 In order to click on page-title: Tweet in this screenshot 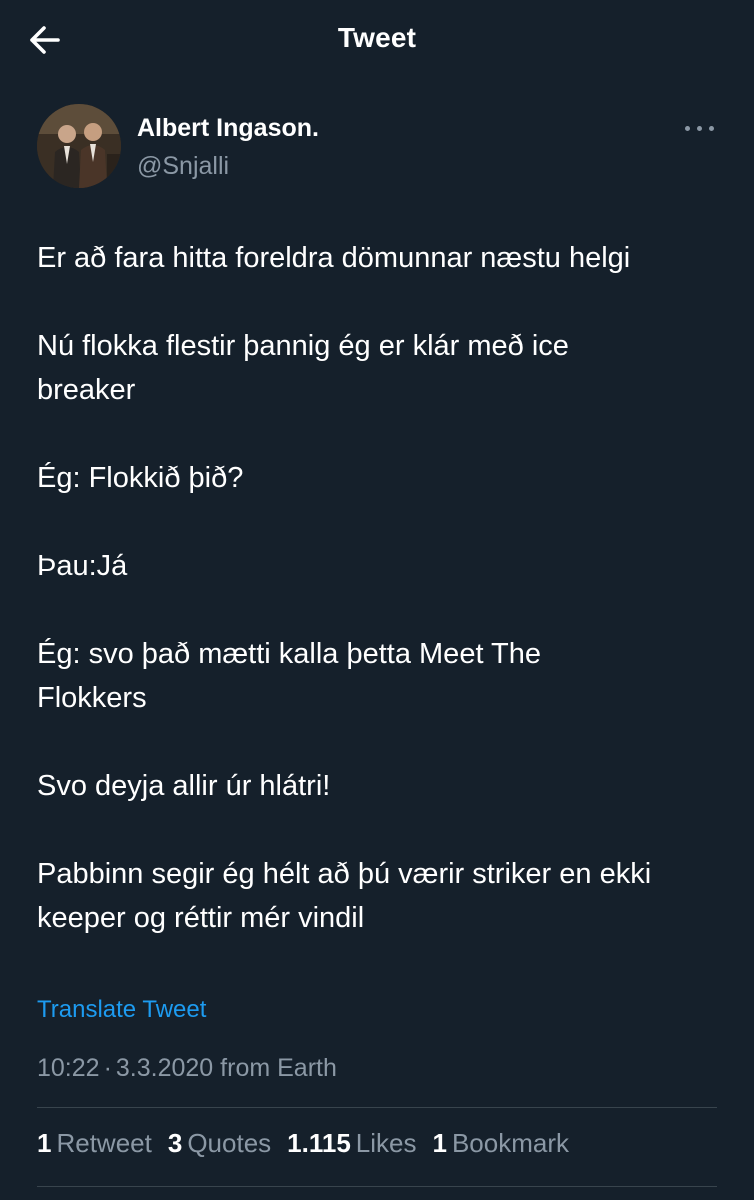, I will do `click(377, 37)`.